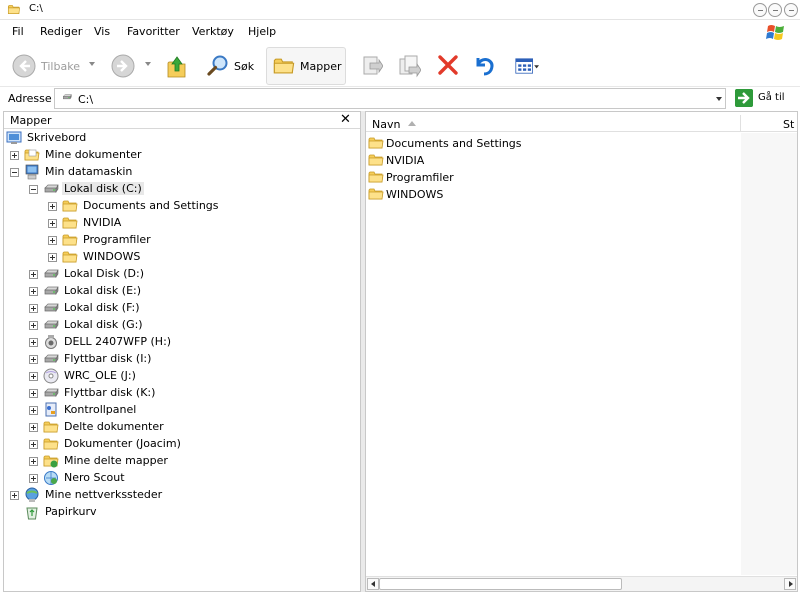 This screenshot has height=595, width=800. What do you see at coordinates (104, 273) in the screenshot?
I see `tree-item-label: Lokal Disk (D:)` at bounding box center [104, 273].